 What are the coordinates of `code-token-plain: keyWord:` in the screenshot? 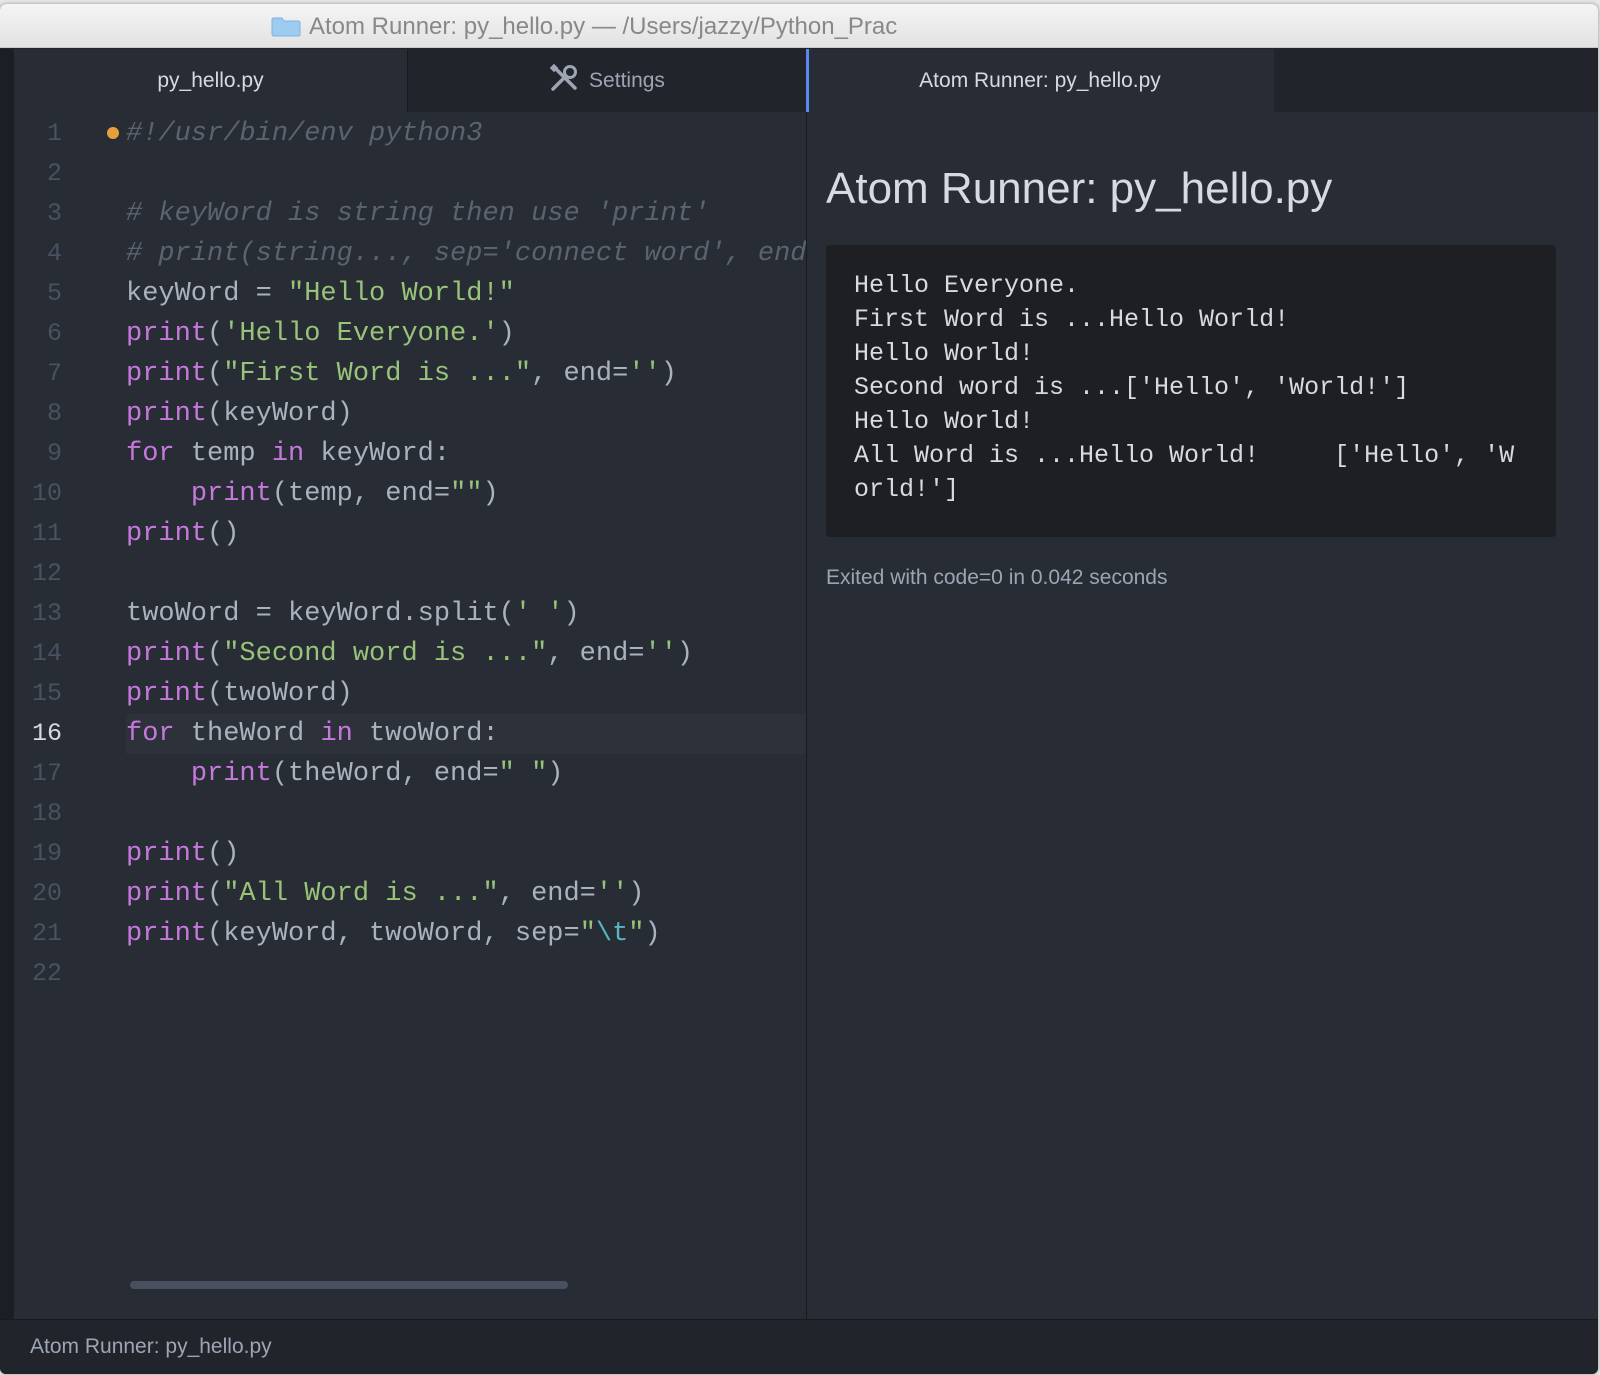 It's located at (377, 454).